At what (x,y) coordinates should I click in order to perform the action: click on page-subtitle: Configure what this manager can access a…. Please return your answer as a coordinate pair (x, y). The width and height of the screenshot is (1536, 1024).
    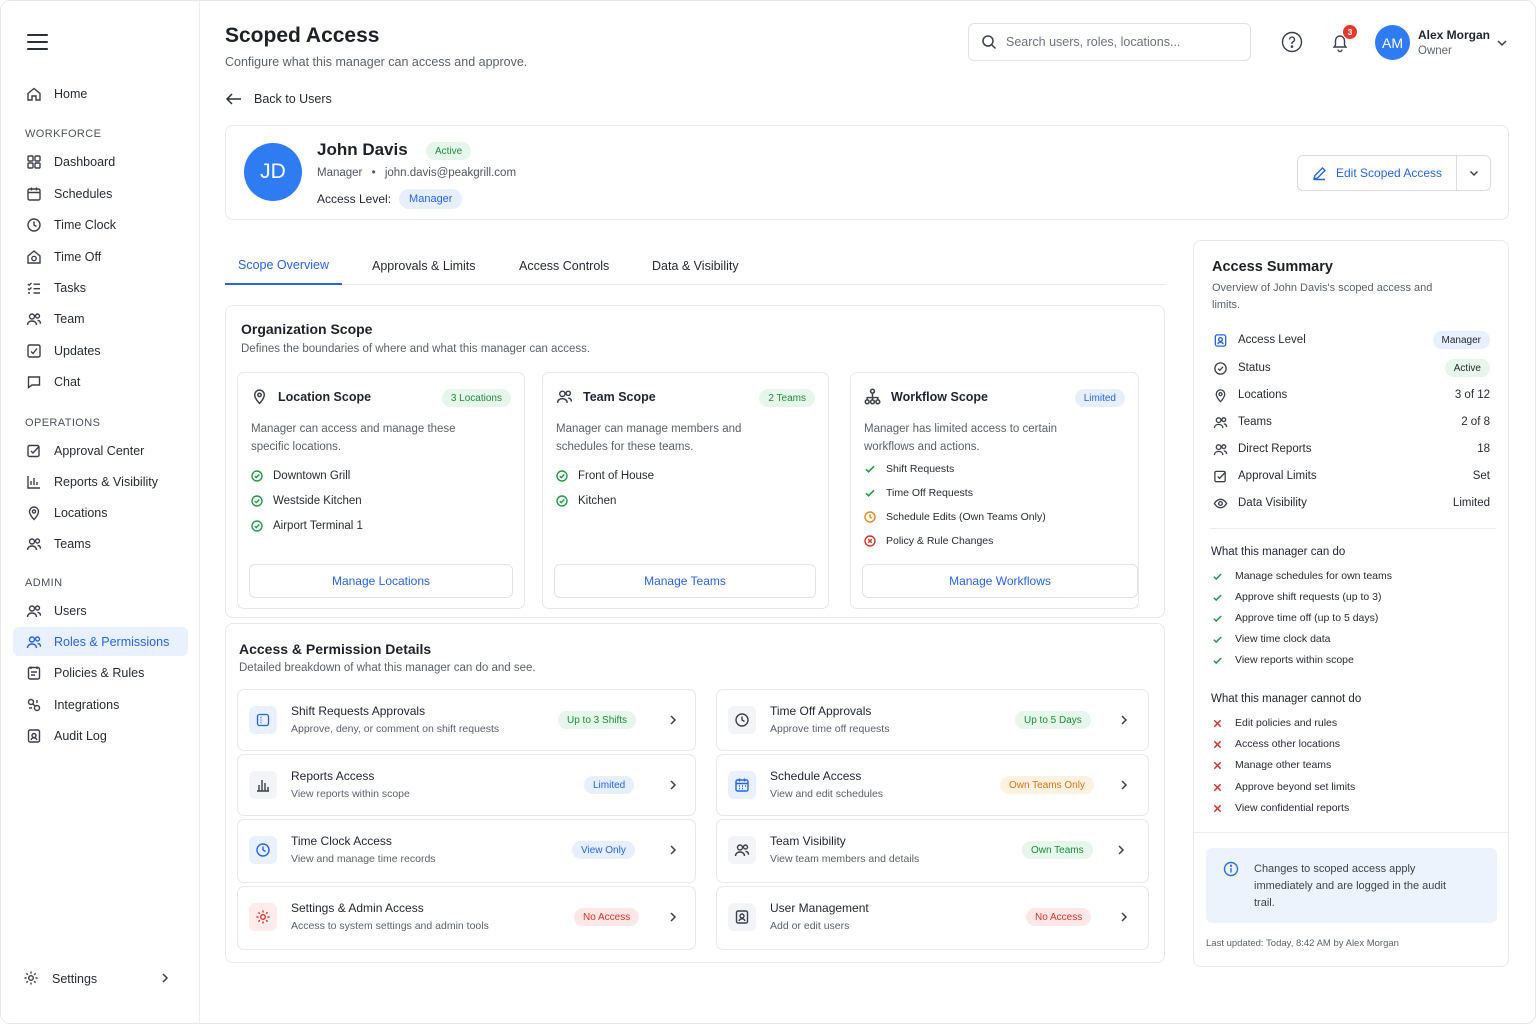
    Looking at the image, I should click on (376, 62).